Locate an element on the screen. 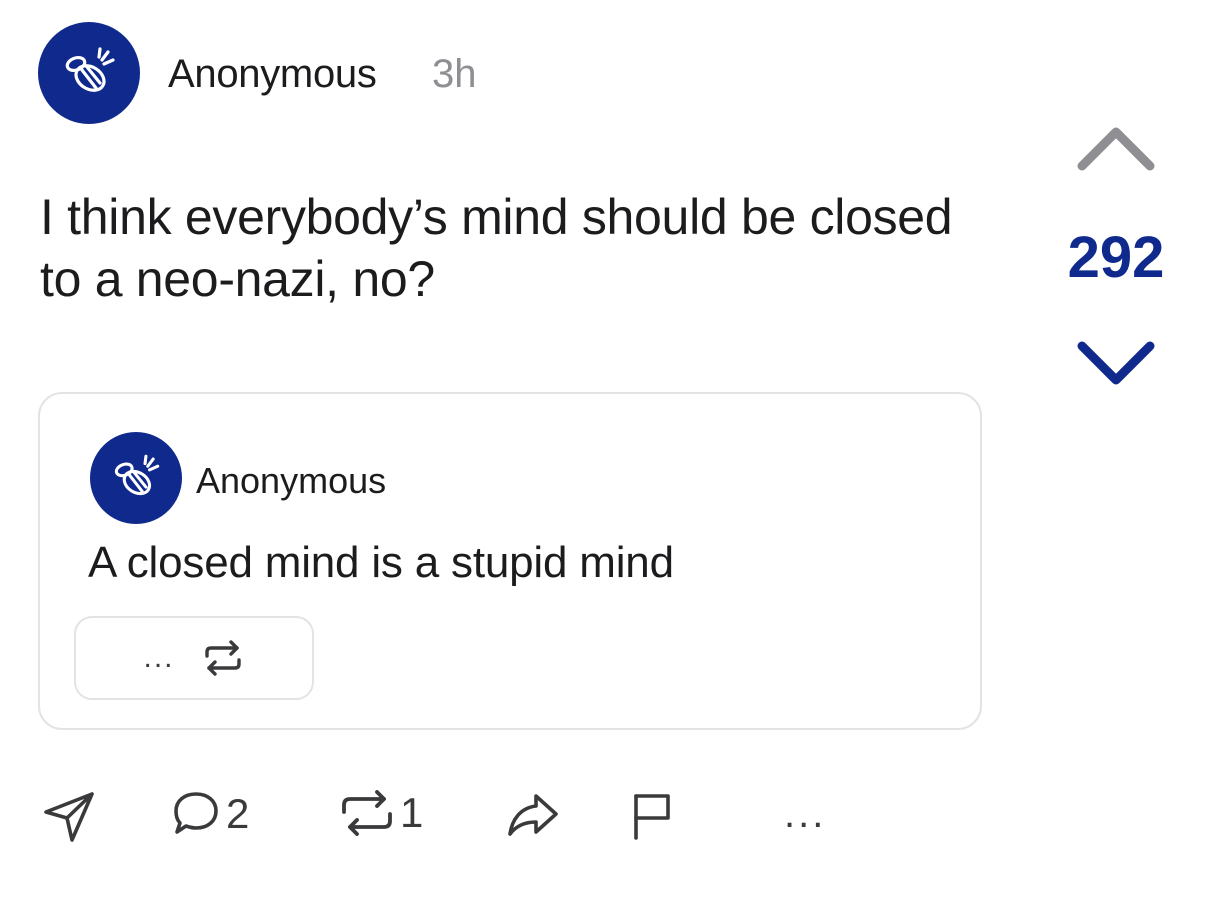  author-avatar is located at coordinates (89, 73).